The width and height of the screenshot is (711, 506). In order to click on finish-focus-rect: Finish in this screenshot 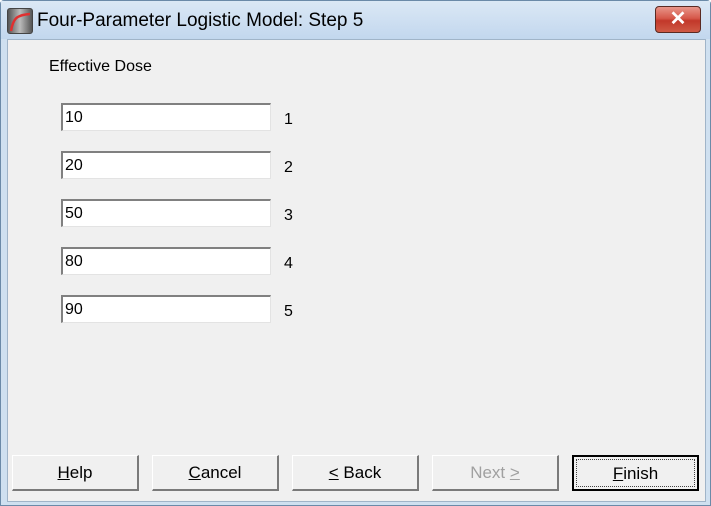, I will do `click(635, 473)`.